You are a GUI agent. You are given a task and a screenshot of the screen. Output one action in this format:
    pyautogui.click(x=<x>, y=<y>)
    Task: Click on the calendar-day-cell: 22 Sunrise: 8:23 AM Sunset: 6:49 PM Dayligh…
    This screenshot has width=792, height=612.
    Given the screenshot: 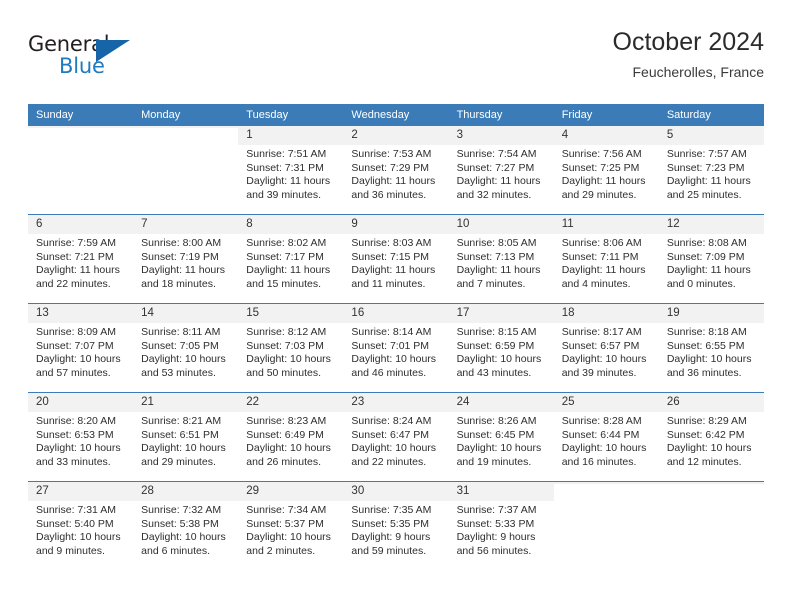 What is the action you would take?
    pyautogui.click(x=291, y=437)
    